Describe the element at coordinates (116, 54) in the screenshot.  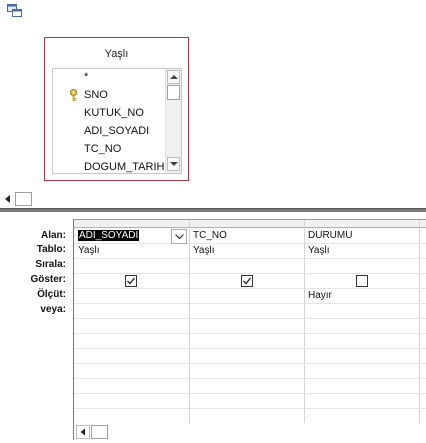
I see `table-title: Yaşlı` at that location.